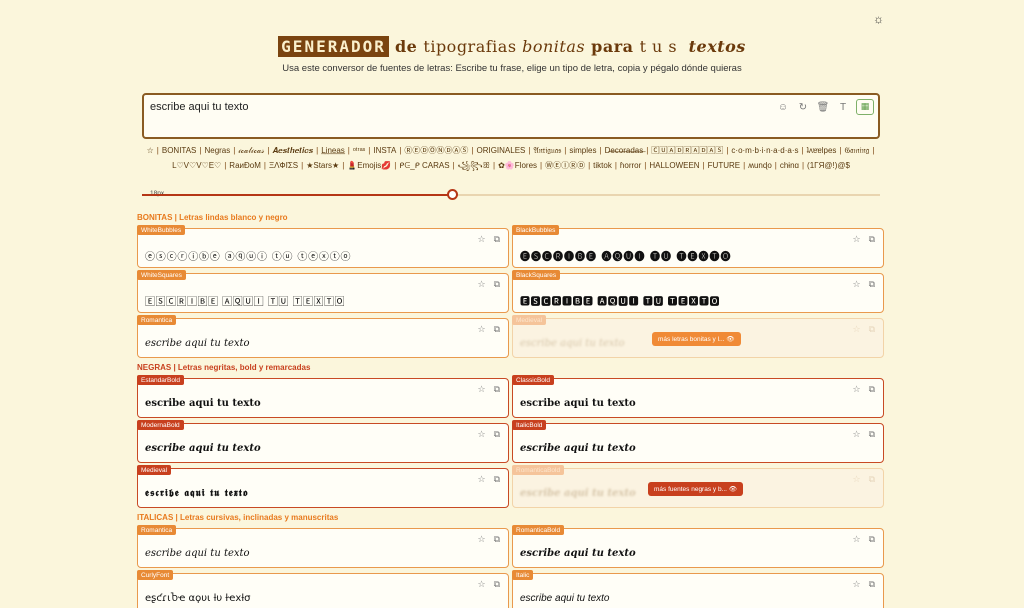 Image resolution: width=1024 pixels, height=608 pixels. What do you see at coordinates (323, 486) in the screenshot?
I see `font-card-medieval: Medieval ☆ ⧉ 𝖊𝖘𝖈𝖗𝖎𝖇𝖊 𝖆𝖖𝖚𝖎 𝖙𝖚 𝖙𝖊𝖝𝖙𝖔` at bounding box center [323, 486].